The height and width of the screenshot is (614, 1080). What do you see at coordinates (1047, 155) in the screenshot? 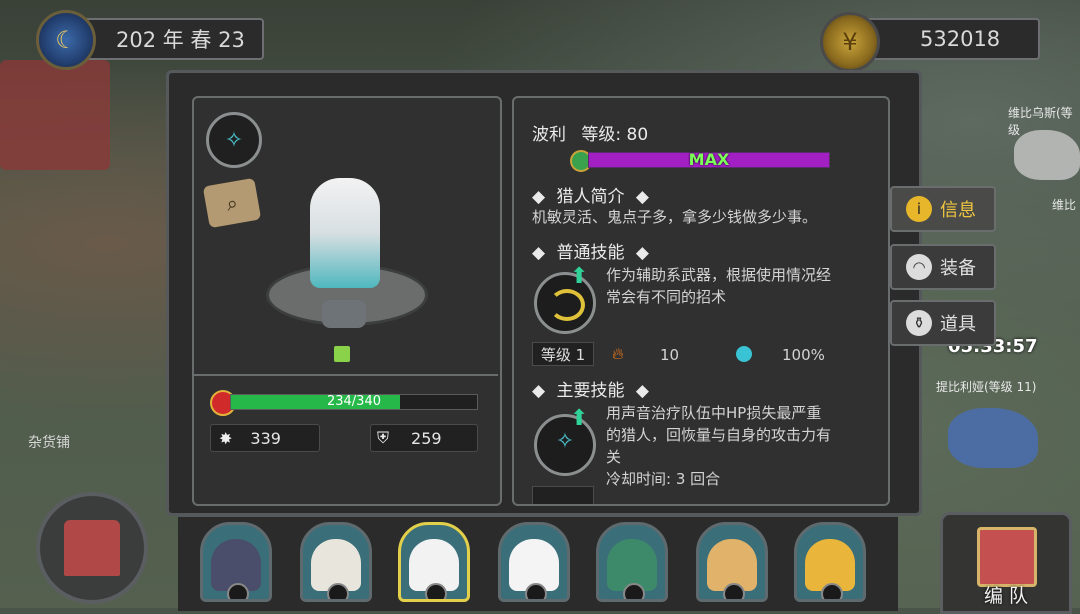
I see `map-creature-dino` at bounding box center [1047, 155].